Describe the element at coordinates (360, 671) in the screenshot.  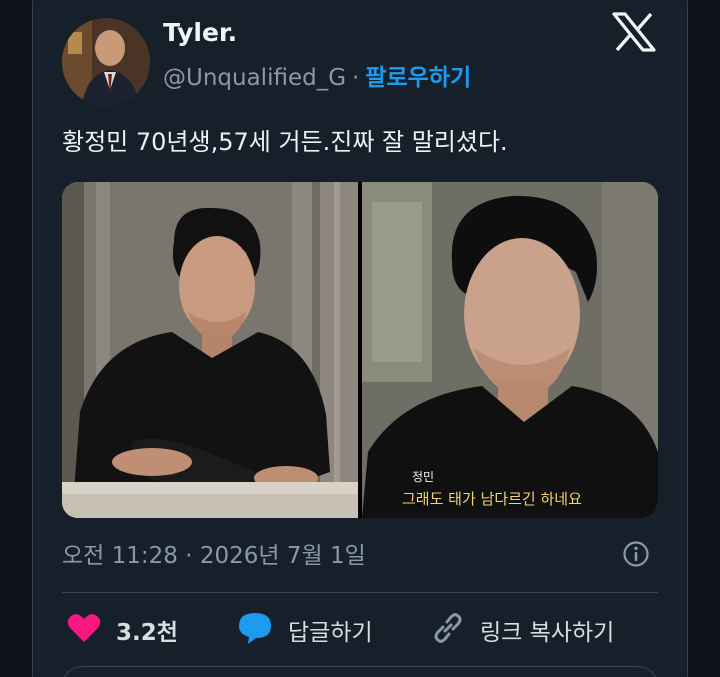
I see `read-replies-button` at that location.